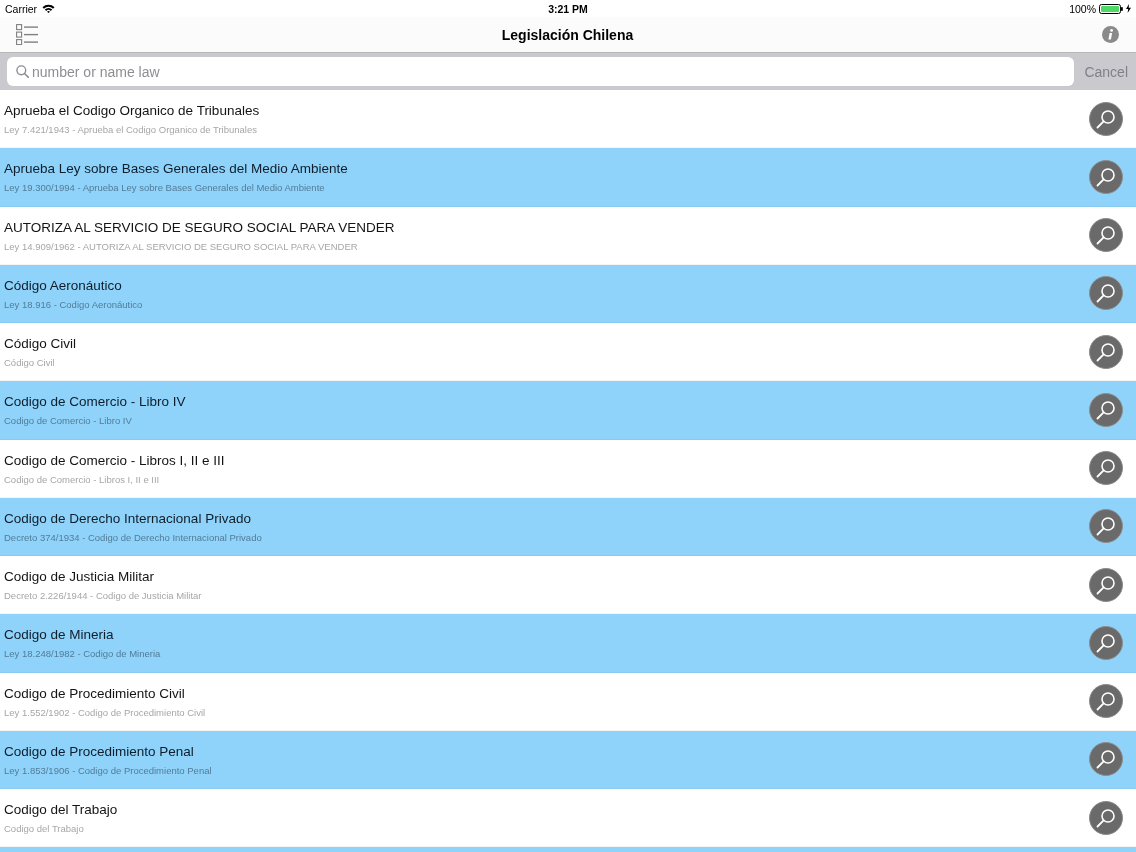  Describe the element at coordinates (59, 635) in the screenshot. I see `law-title: Codigo de Mineria` at that location.